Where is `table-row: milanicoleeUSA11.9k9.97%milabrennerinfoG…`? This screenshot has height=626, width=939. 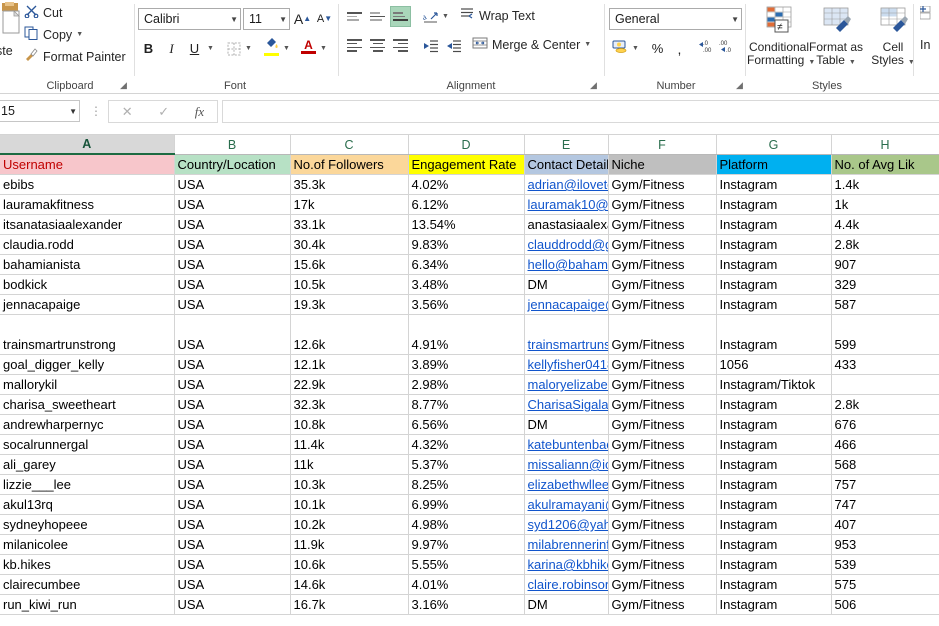 table-row: milanicoleeUSA11.9k9.97%milabrennerinfoG… is located at coordinates (469, 544).